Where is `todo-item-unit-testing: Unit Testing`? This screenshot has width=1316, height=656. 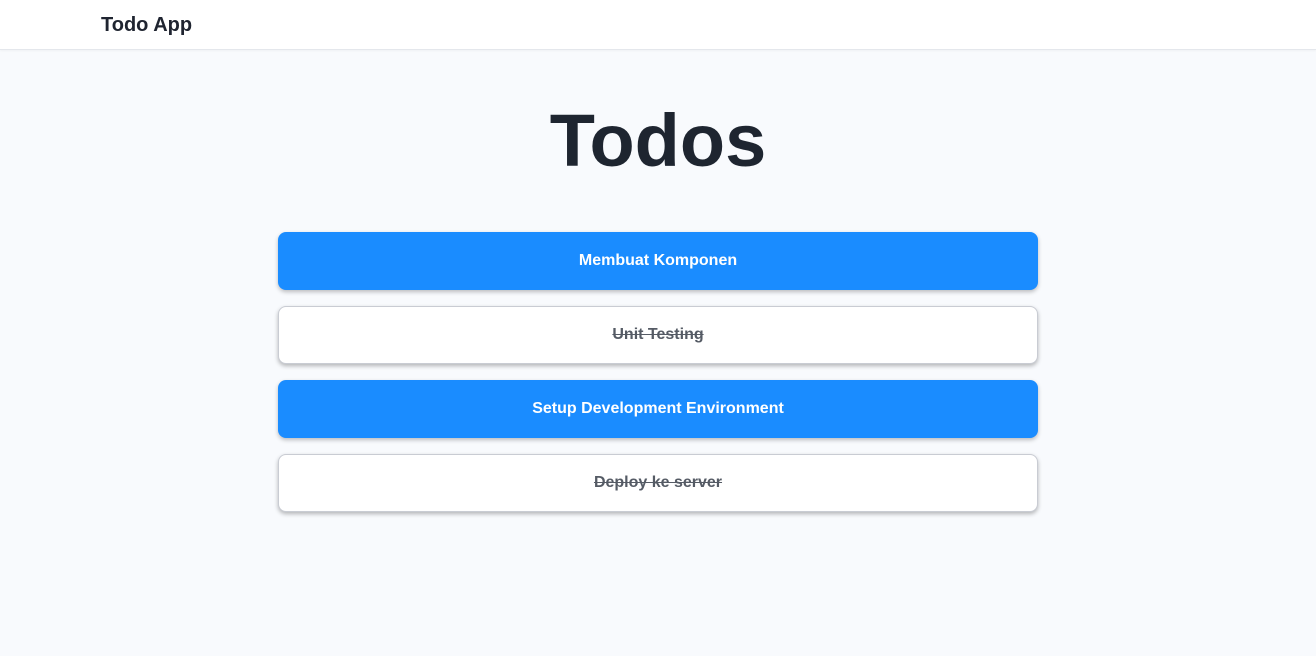
todo-item-unit-testing: Unit Testing is located at coordinates (658, 335).